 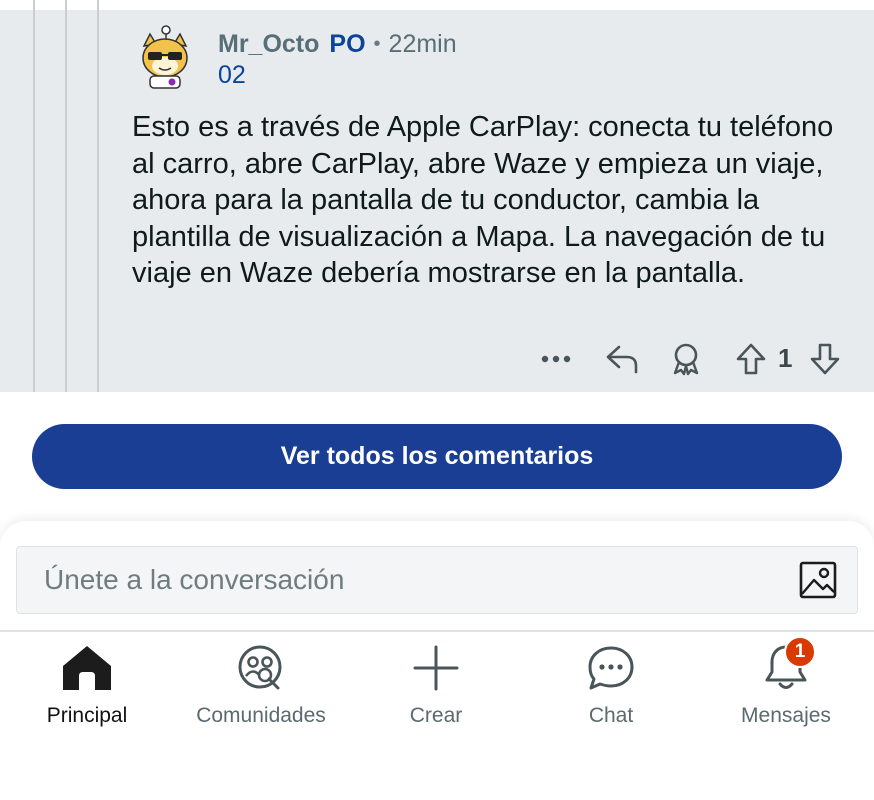 I want to click on join-conversation-input: Únete a la conversación, so click(x=437, y=580).